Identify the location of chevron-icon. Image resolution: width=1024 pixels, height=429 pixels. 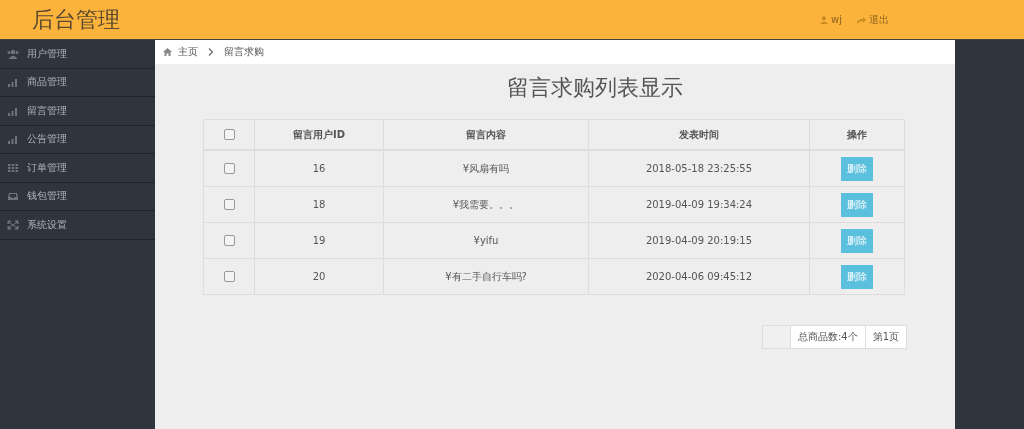
(211, 52).